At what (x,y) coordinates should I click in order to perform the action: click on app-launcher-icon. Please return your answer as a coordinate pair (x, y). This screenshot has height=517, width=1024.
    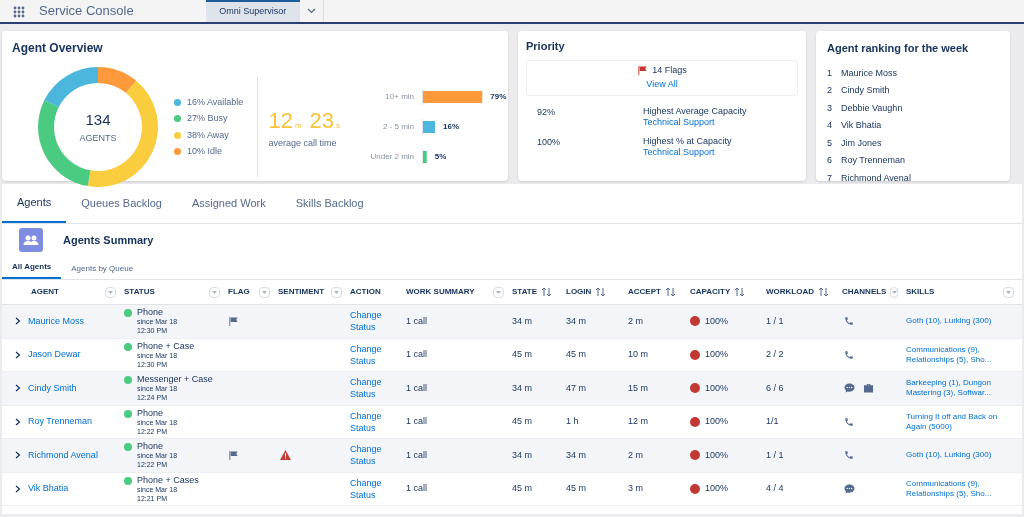
    Looking at the image, I should click on (19, 12).